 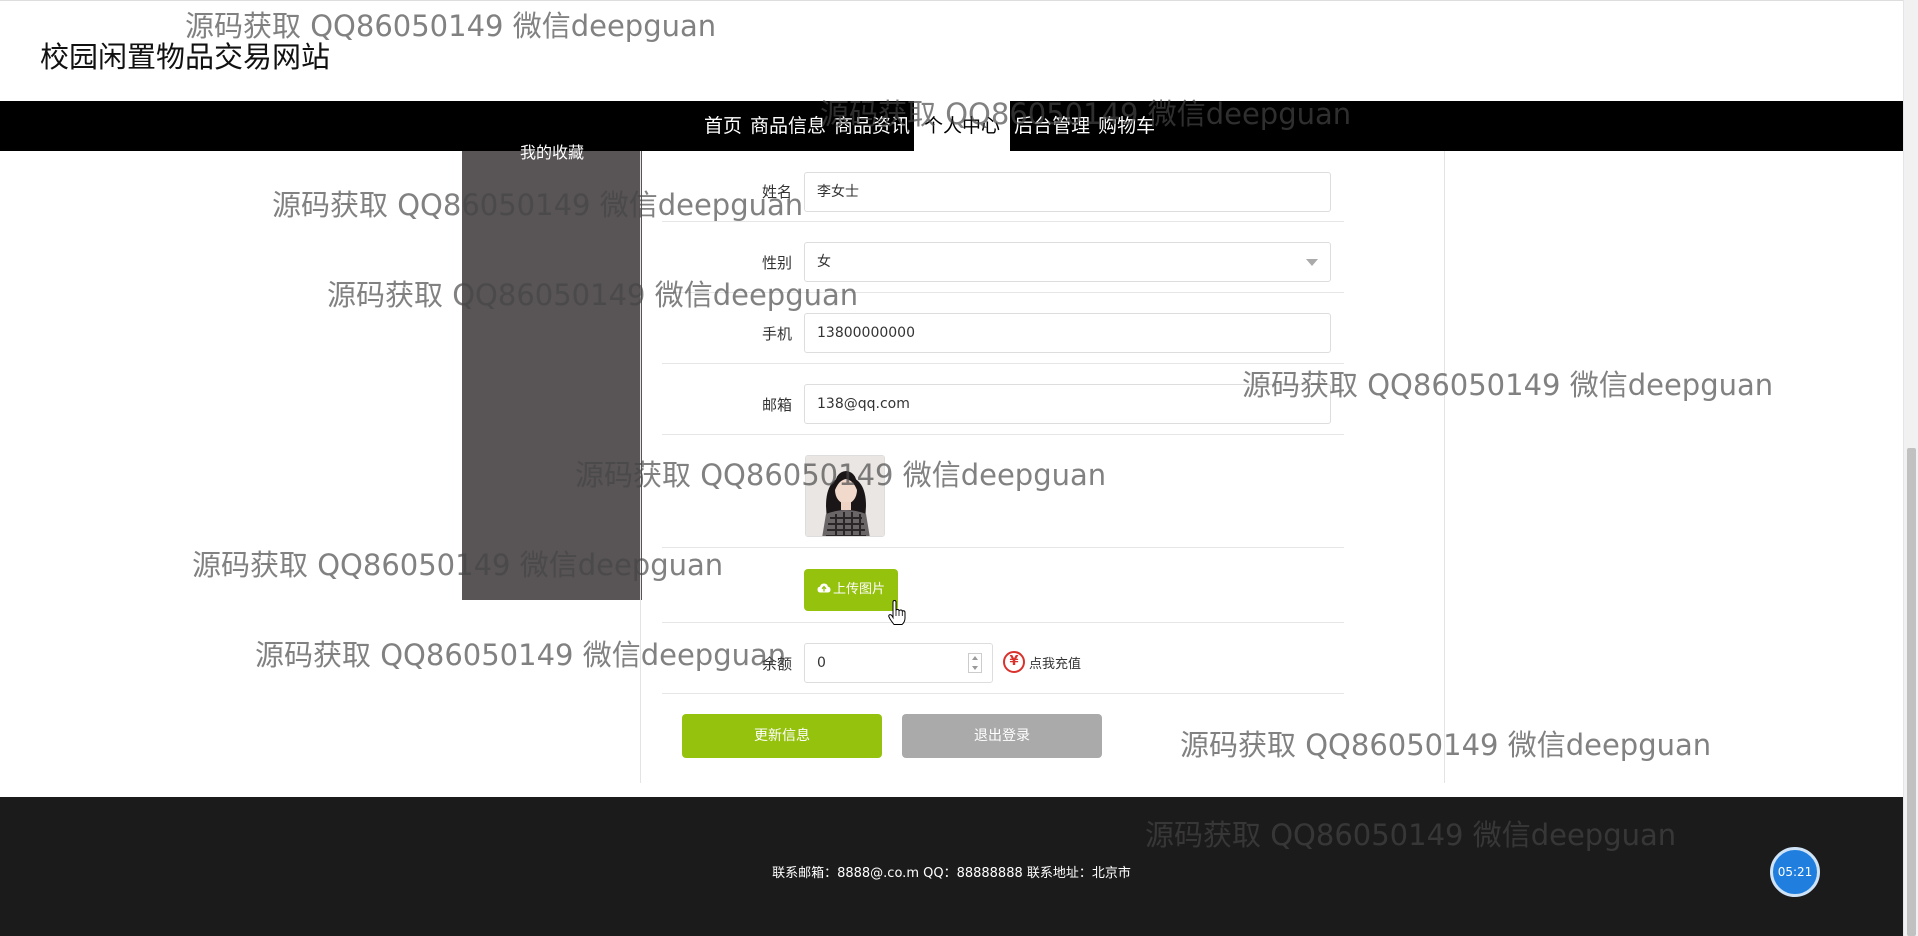 What do you see at coordinates (1002, 736) in the screenshot?
I see `logout-button: 退出登录` at bounding box center [1002, 736].